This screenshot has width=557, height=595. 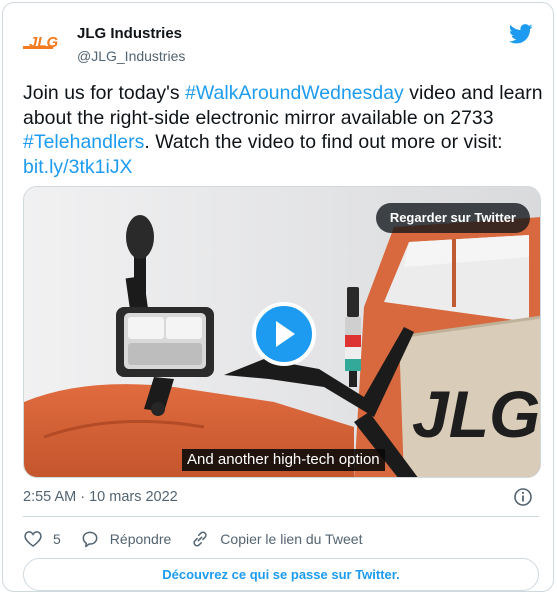 I want to click on discover-button: Découvrez ce qui se passe sur Twitter., so click(x=281, y=574).